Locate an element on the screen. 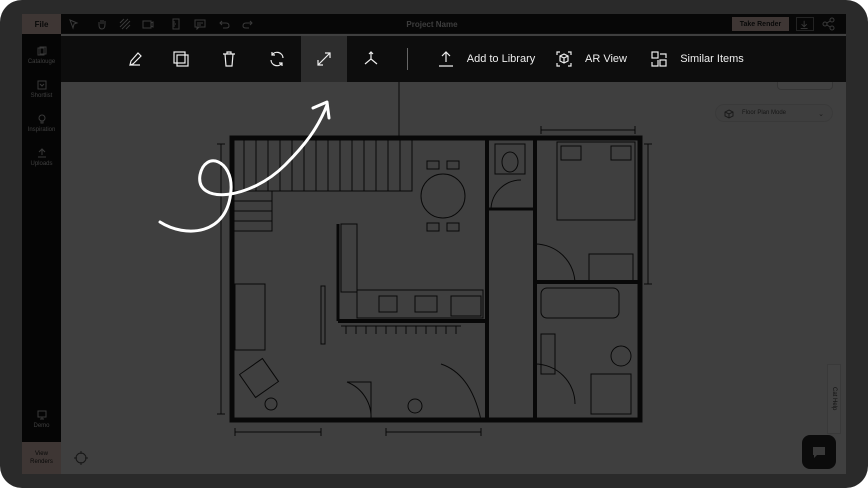 The image size is (868, 488). axis-button is located at coordinates (371, 59).